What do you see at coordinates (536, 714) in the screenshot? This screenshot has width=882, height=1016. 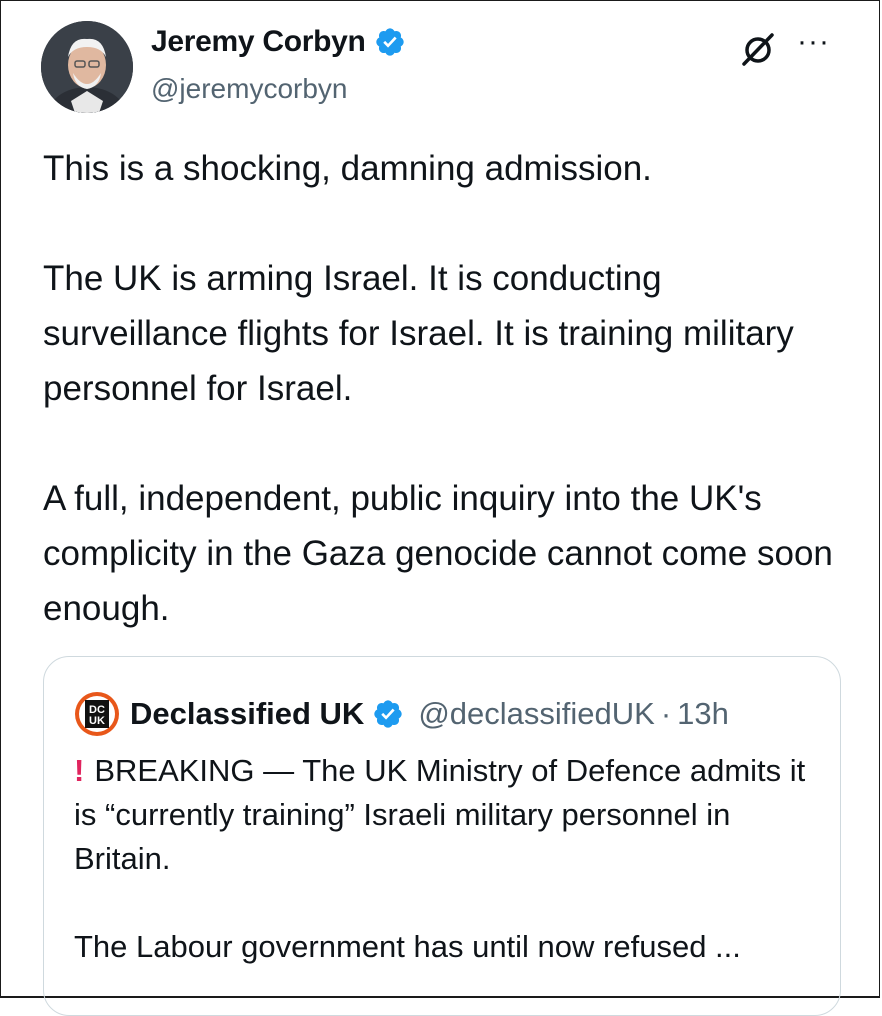 I see `quoted-author-handle: @declassifiedUK` at bounding box center [536, 714].